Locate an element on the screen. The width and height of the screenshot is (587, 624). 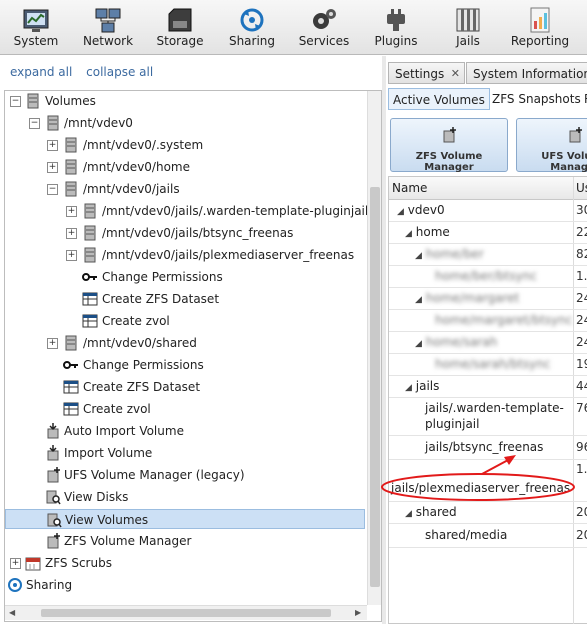
table-row: ◢ home/sarah 24 is located at coordinates (488, 342).